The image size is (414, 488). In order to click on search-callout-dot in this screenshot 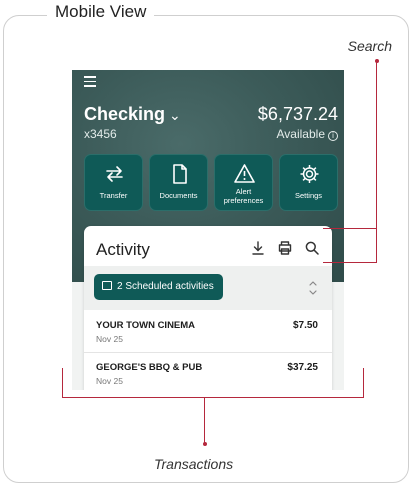, I will do `click(376, 61)`.